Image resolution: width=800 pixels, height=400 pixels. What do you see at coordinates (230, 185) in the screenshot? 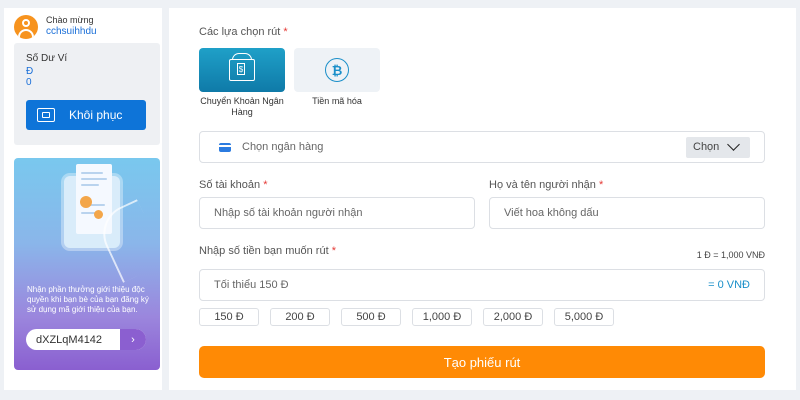
I see `account-number-text: Số tài khoản` at bounding box center [230, 185].